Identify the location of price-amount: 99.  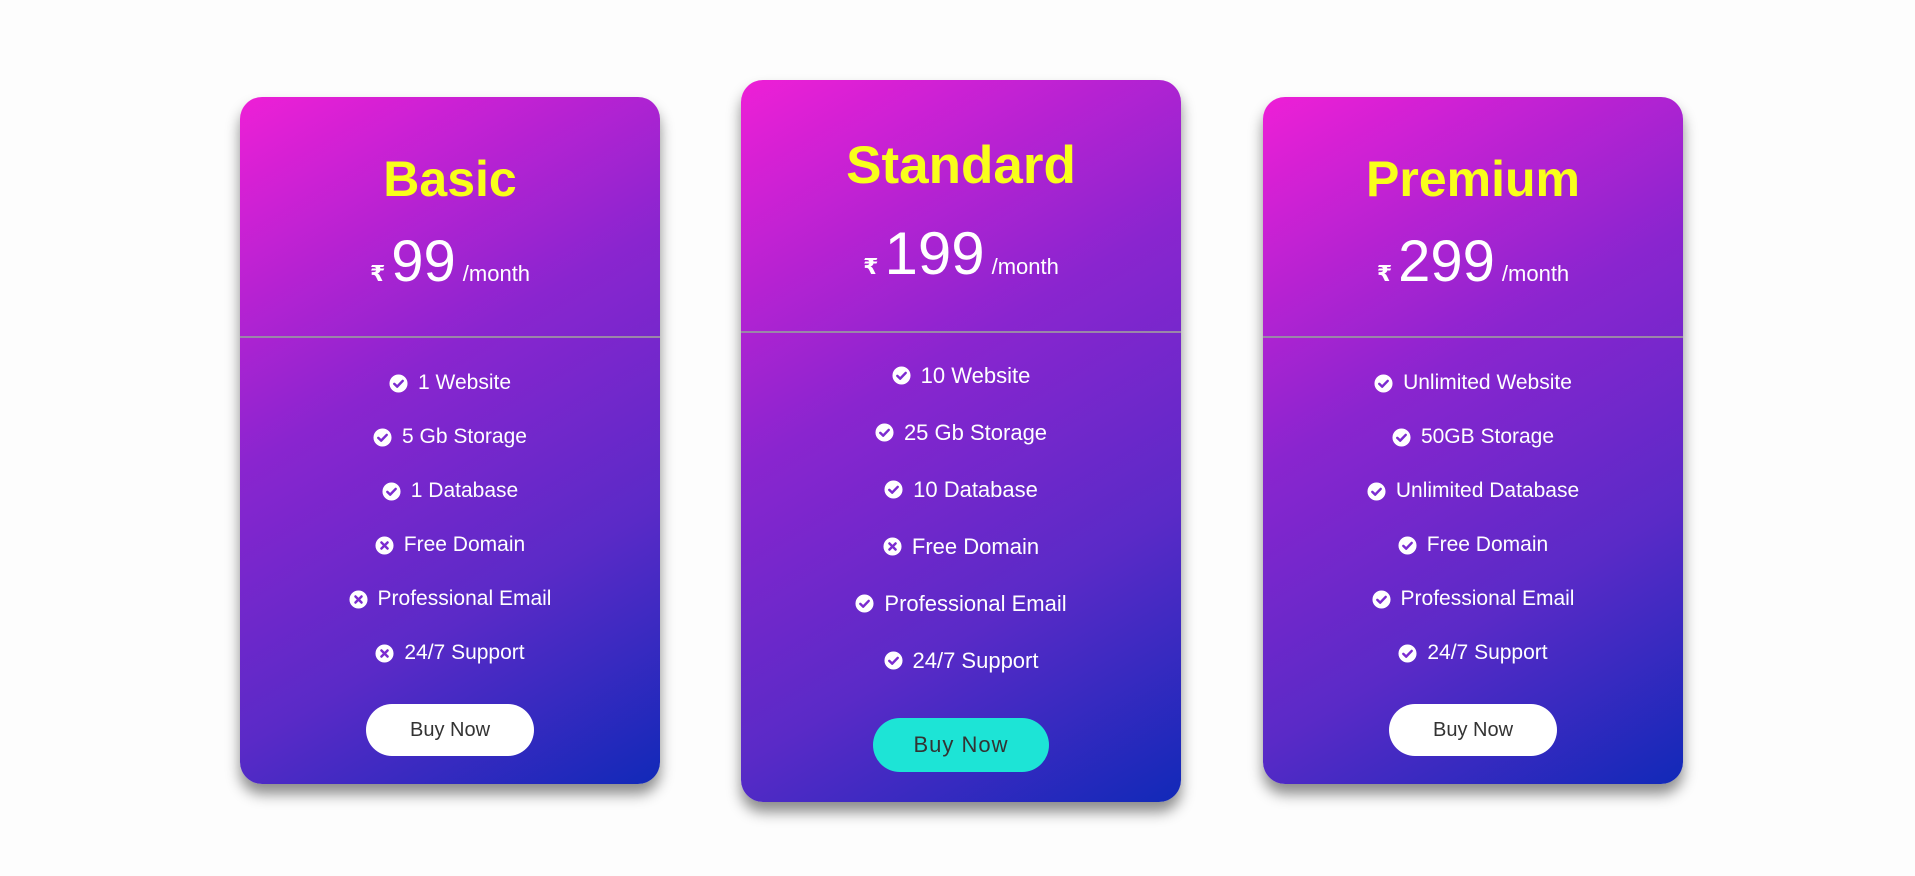
(423, 261).